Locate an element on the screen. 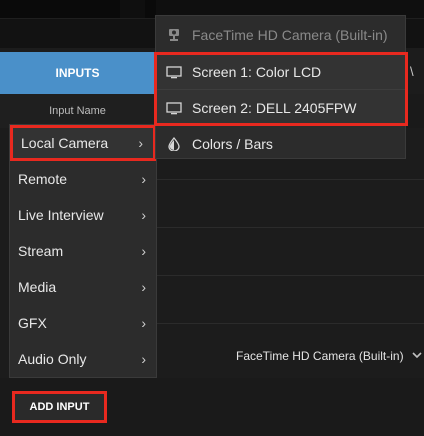  webcam-icon is located at coordinates (174, 35).